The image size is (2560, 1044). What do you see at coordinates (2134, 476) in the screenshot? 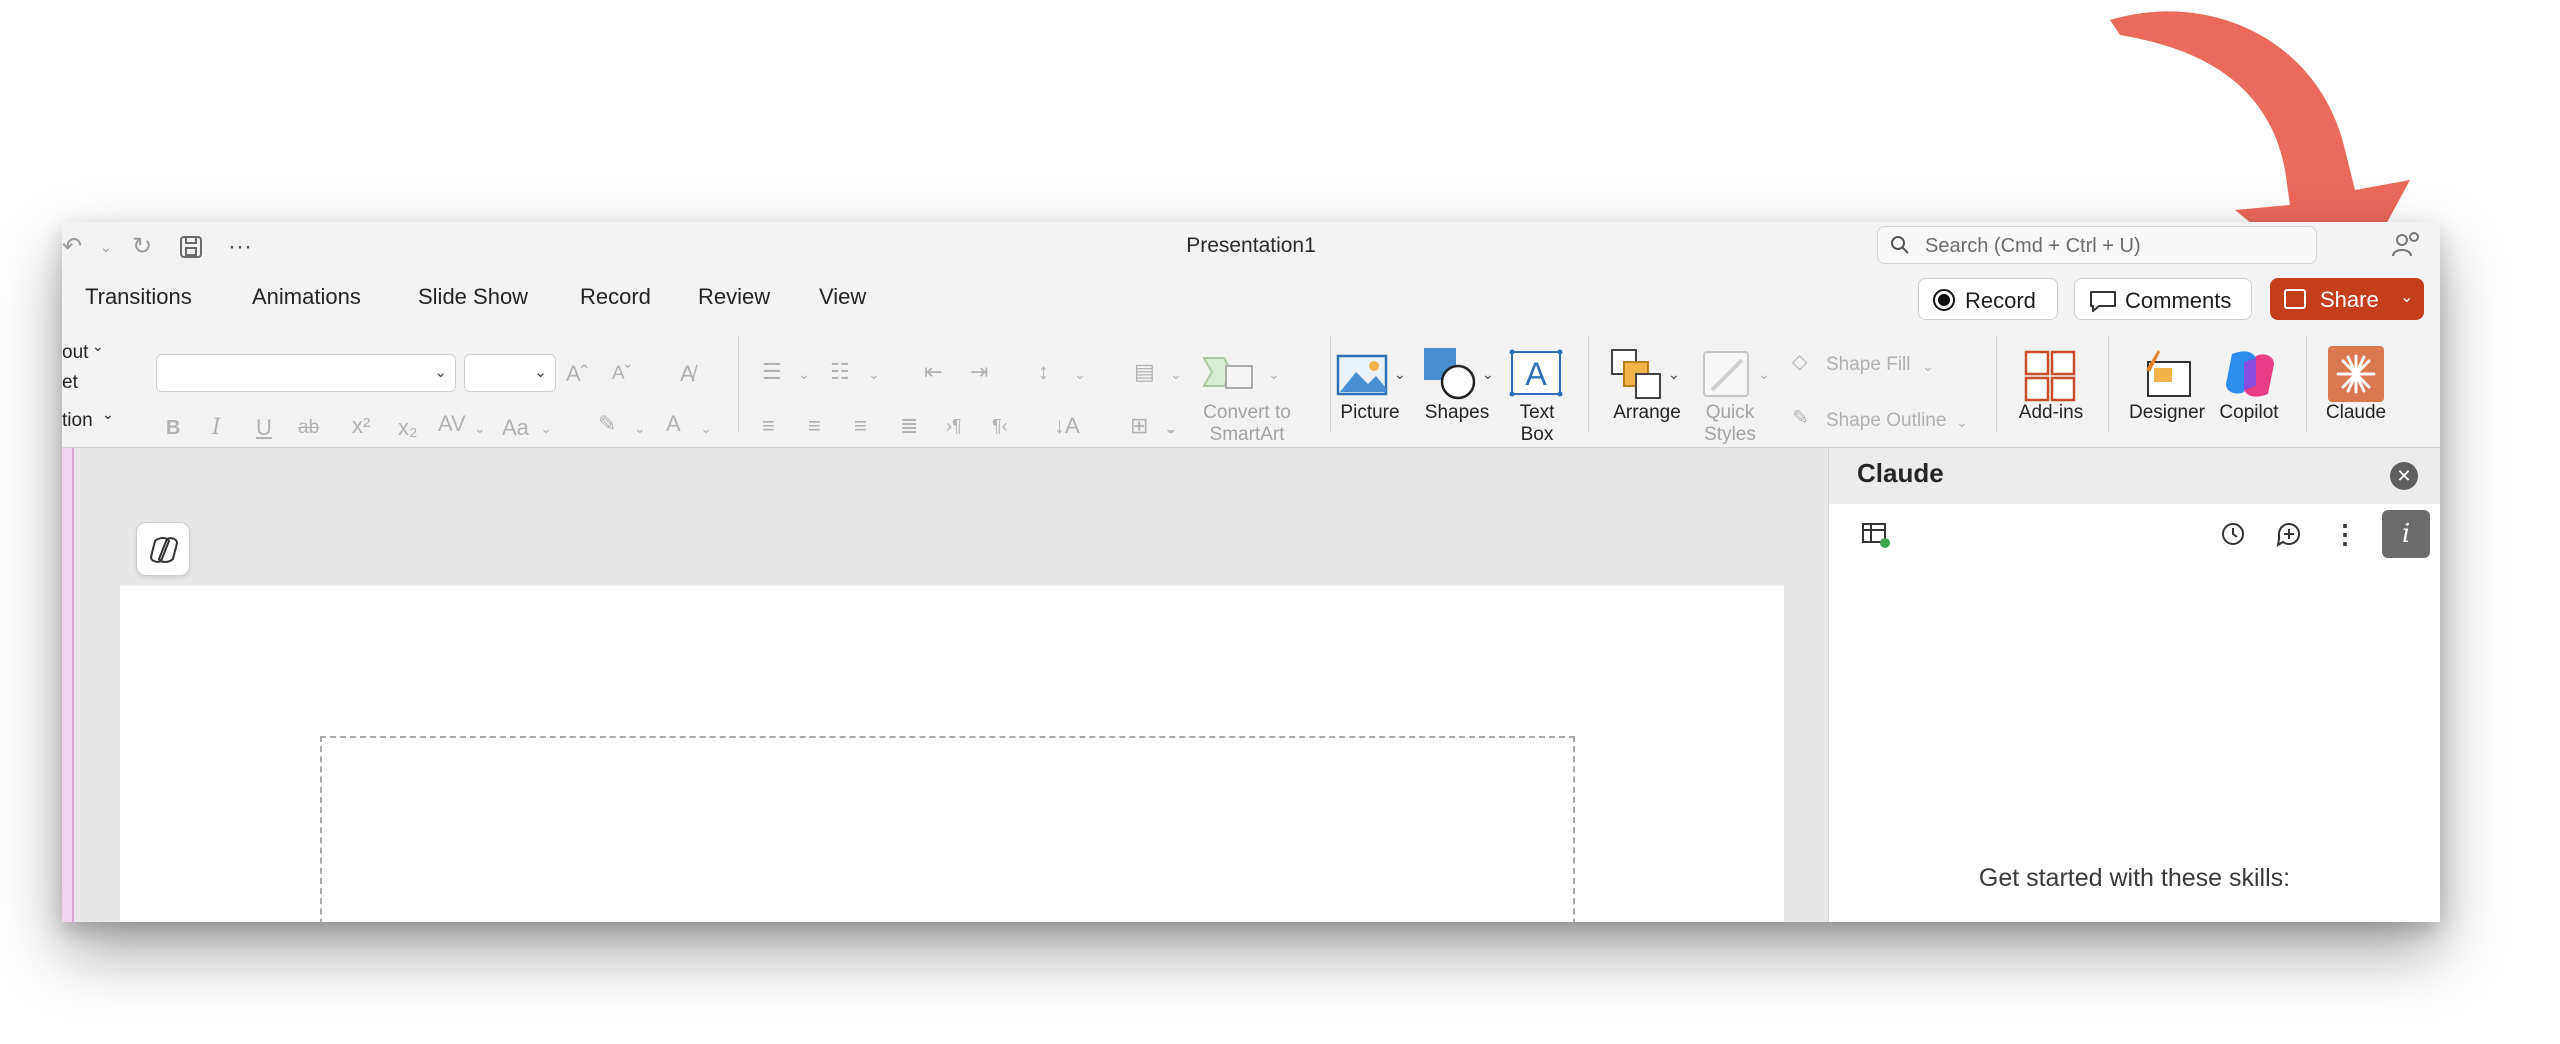
I see `pane-header: Claude ✕` at bounding box center [2134, 476].